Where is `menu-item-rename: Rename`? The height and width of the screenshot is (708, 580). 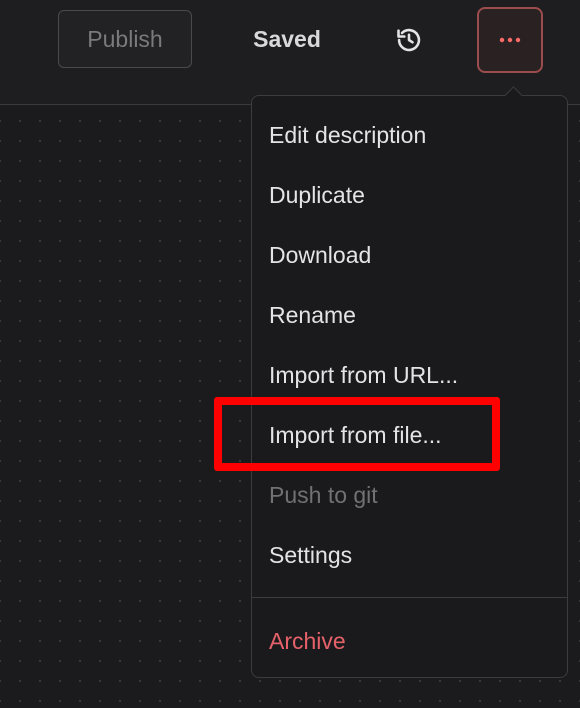 menu-item-rename: Rename is located at coordinates (312, 315).